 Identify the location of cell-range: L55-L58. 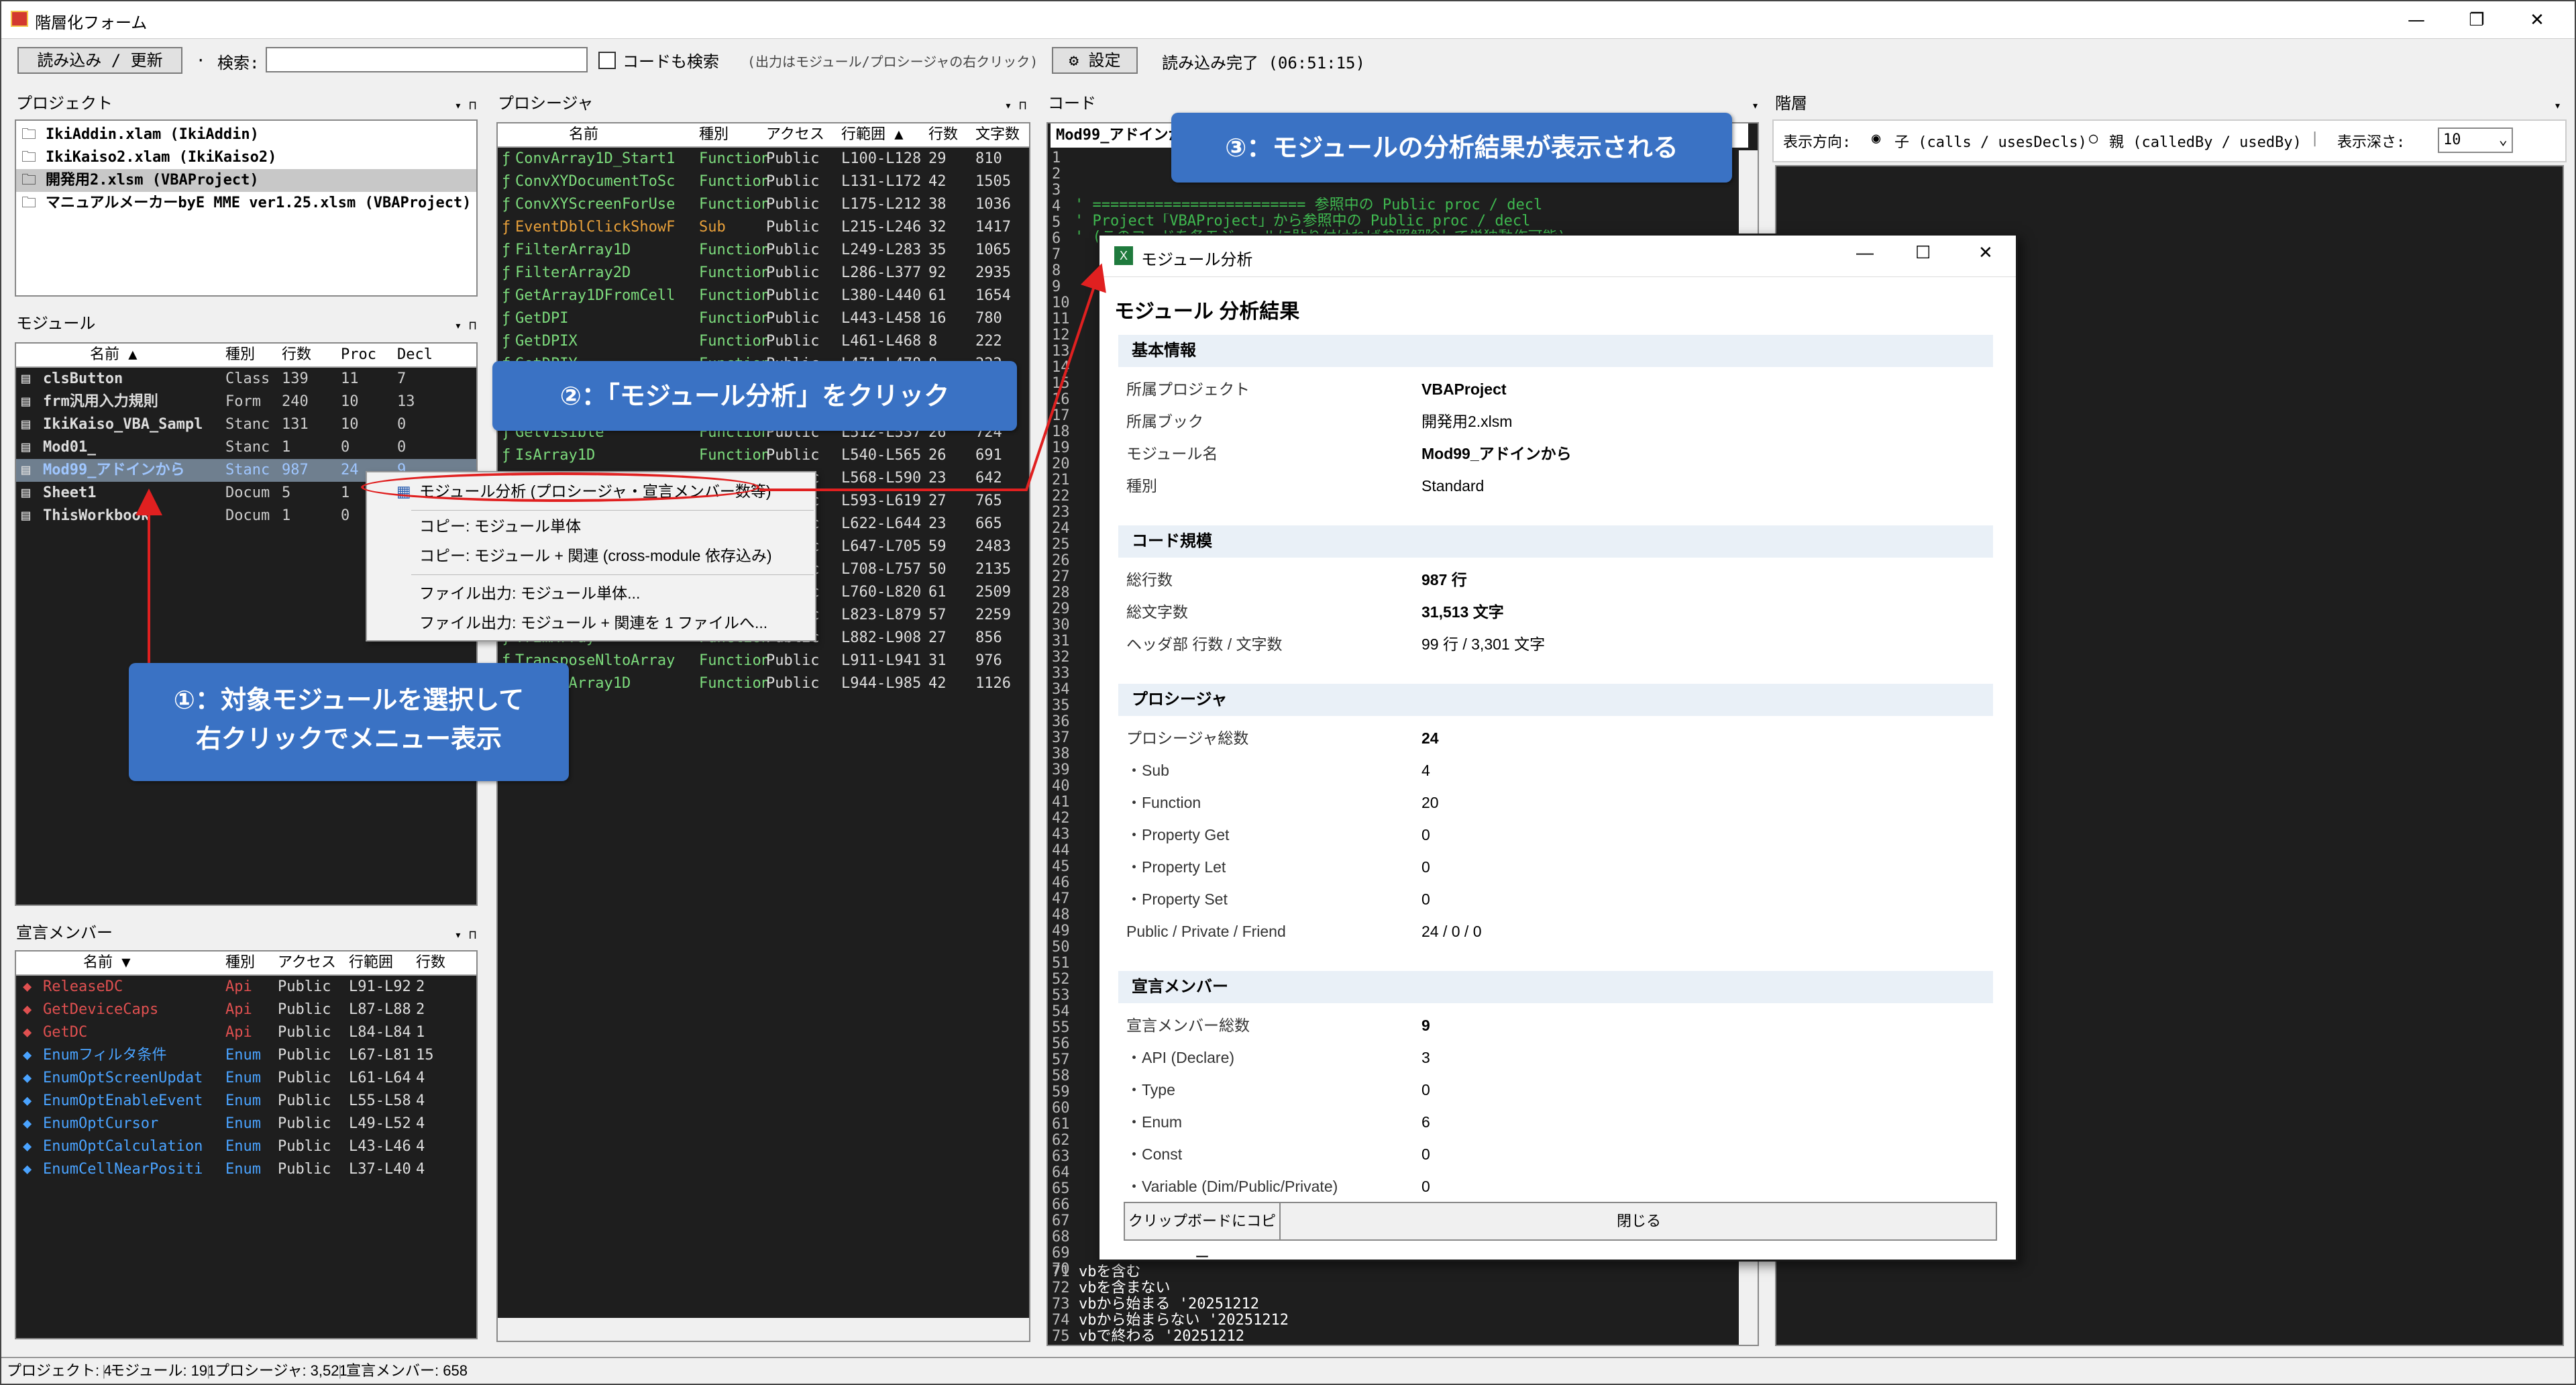
(380, 1100).